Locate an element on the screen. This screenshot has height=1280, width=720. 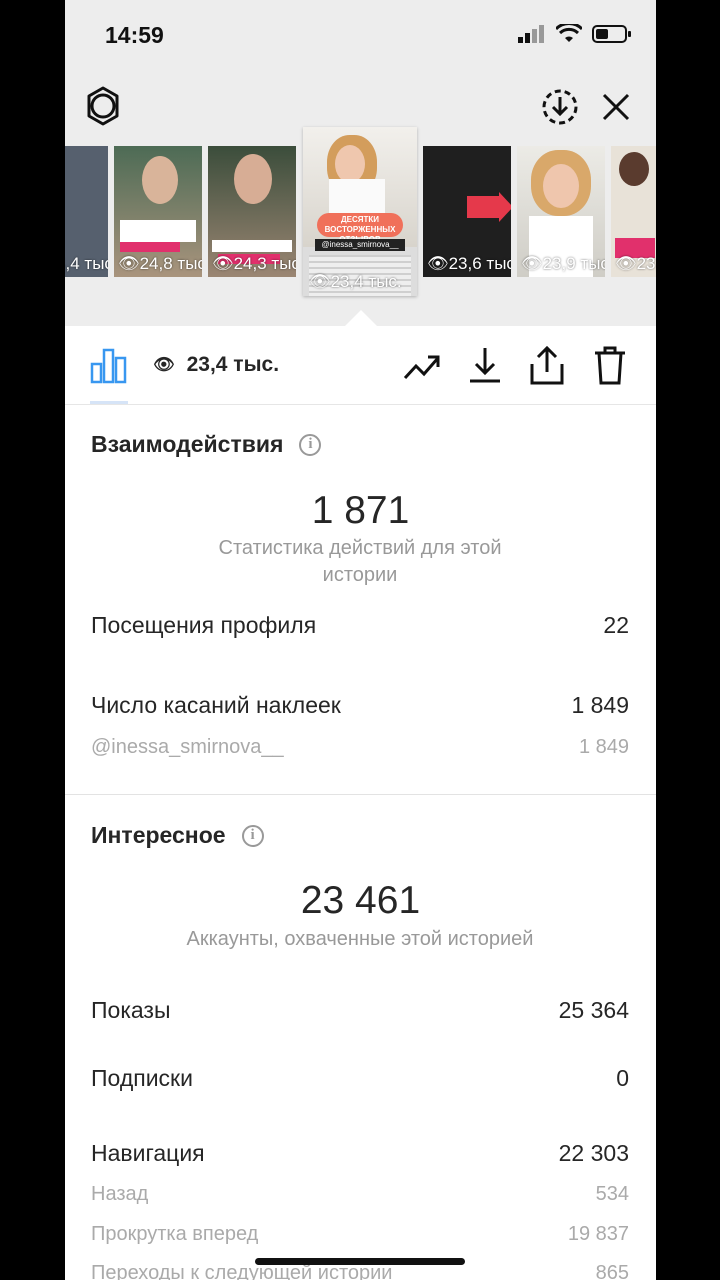
trash-icon is located at coordinates (610, 366).